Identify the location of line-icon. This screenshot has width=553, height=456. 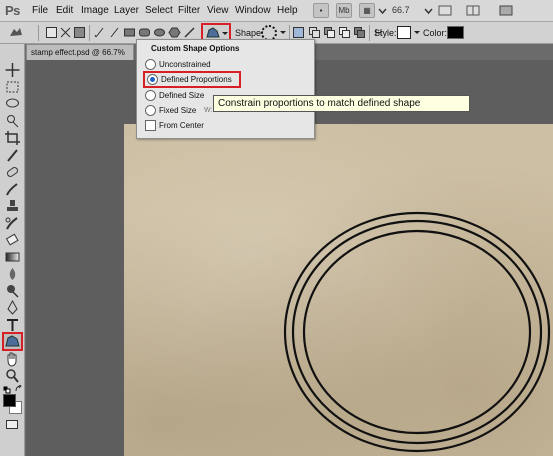
(189, 32).